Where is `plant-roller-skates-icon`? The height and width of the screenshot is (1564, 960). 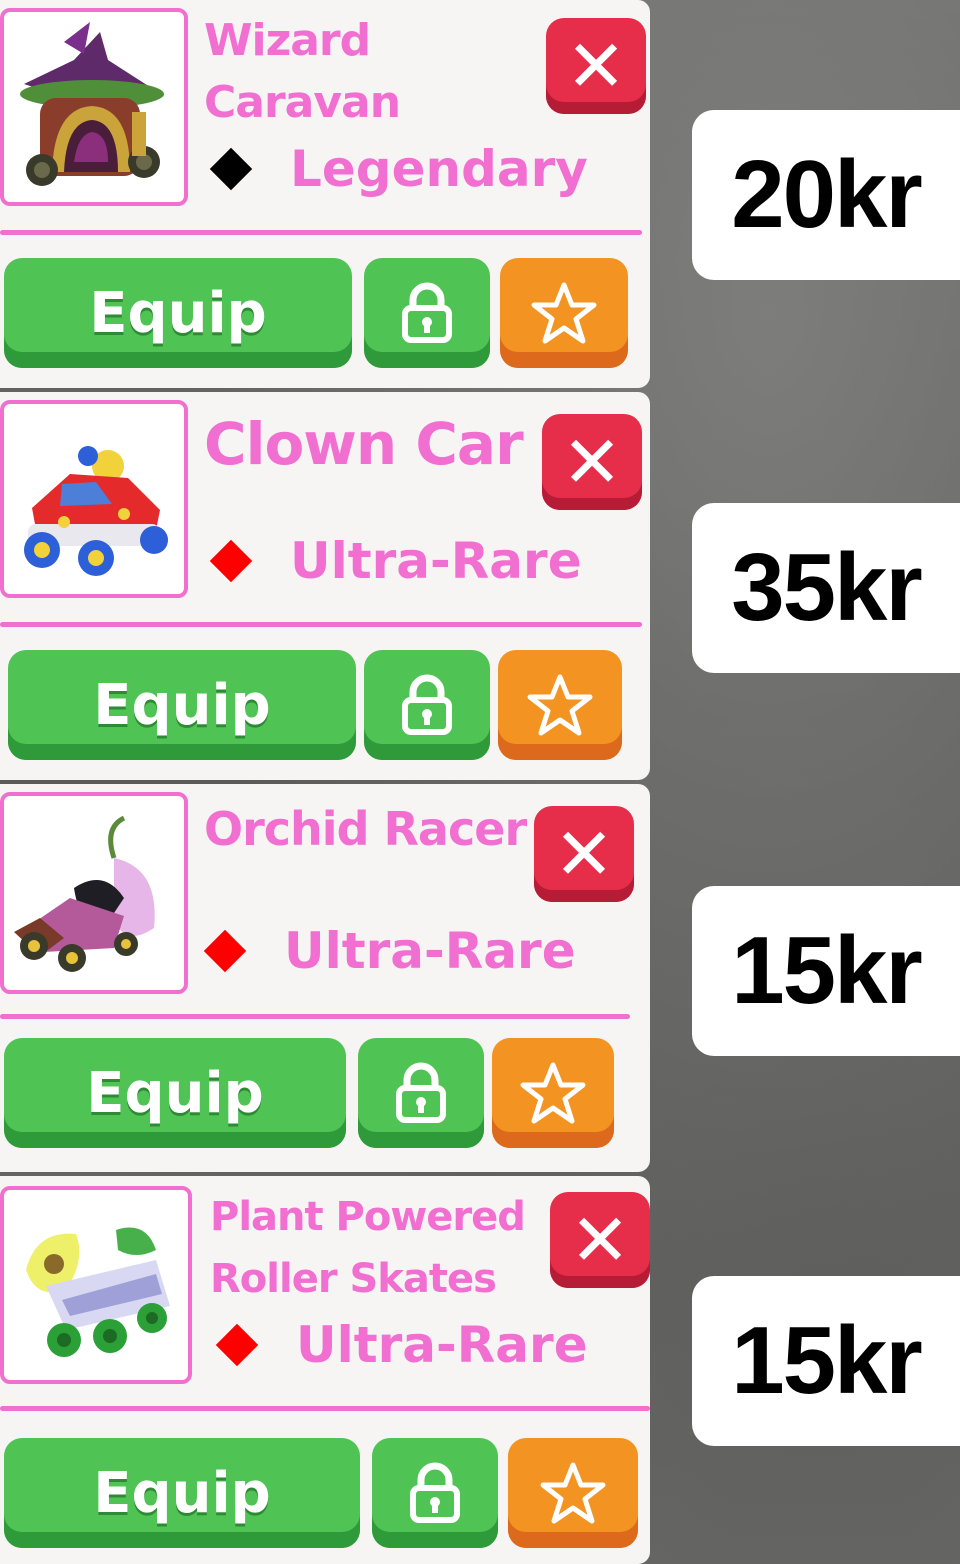 plant-roller-skates-icon is located at coordinates (98, 1292).